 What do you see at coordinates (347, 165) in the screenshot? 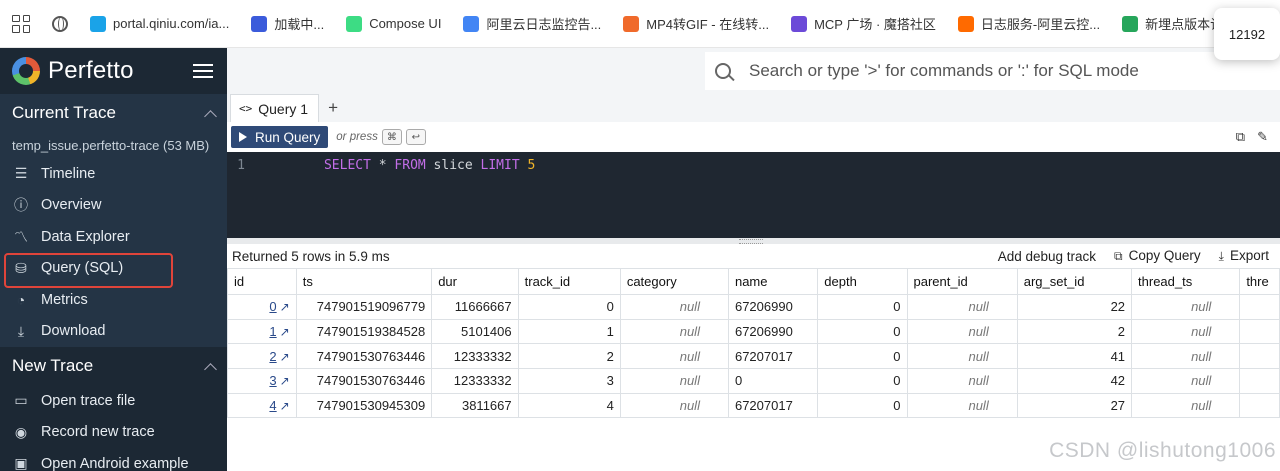
I see `sql-keyword: SELECT` at bounding box center [347, 165].